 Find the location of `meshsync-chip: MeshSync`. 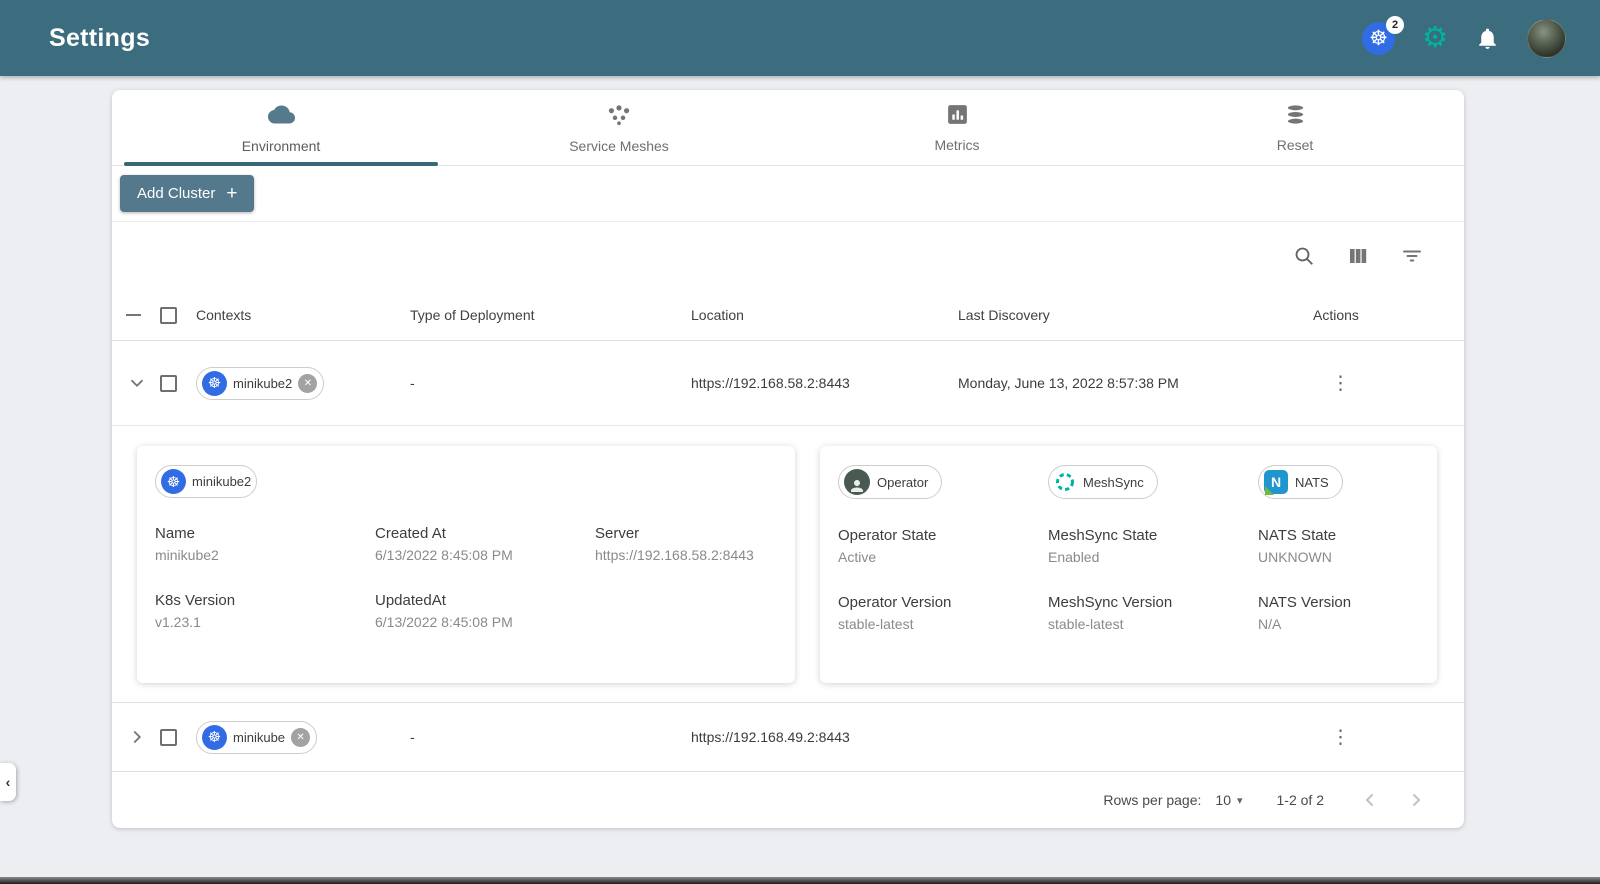

meshsync-chip: MeshSync is located at coordinates (1103, 482).